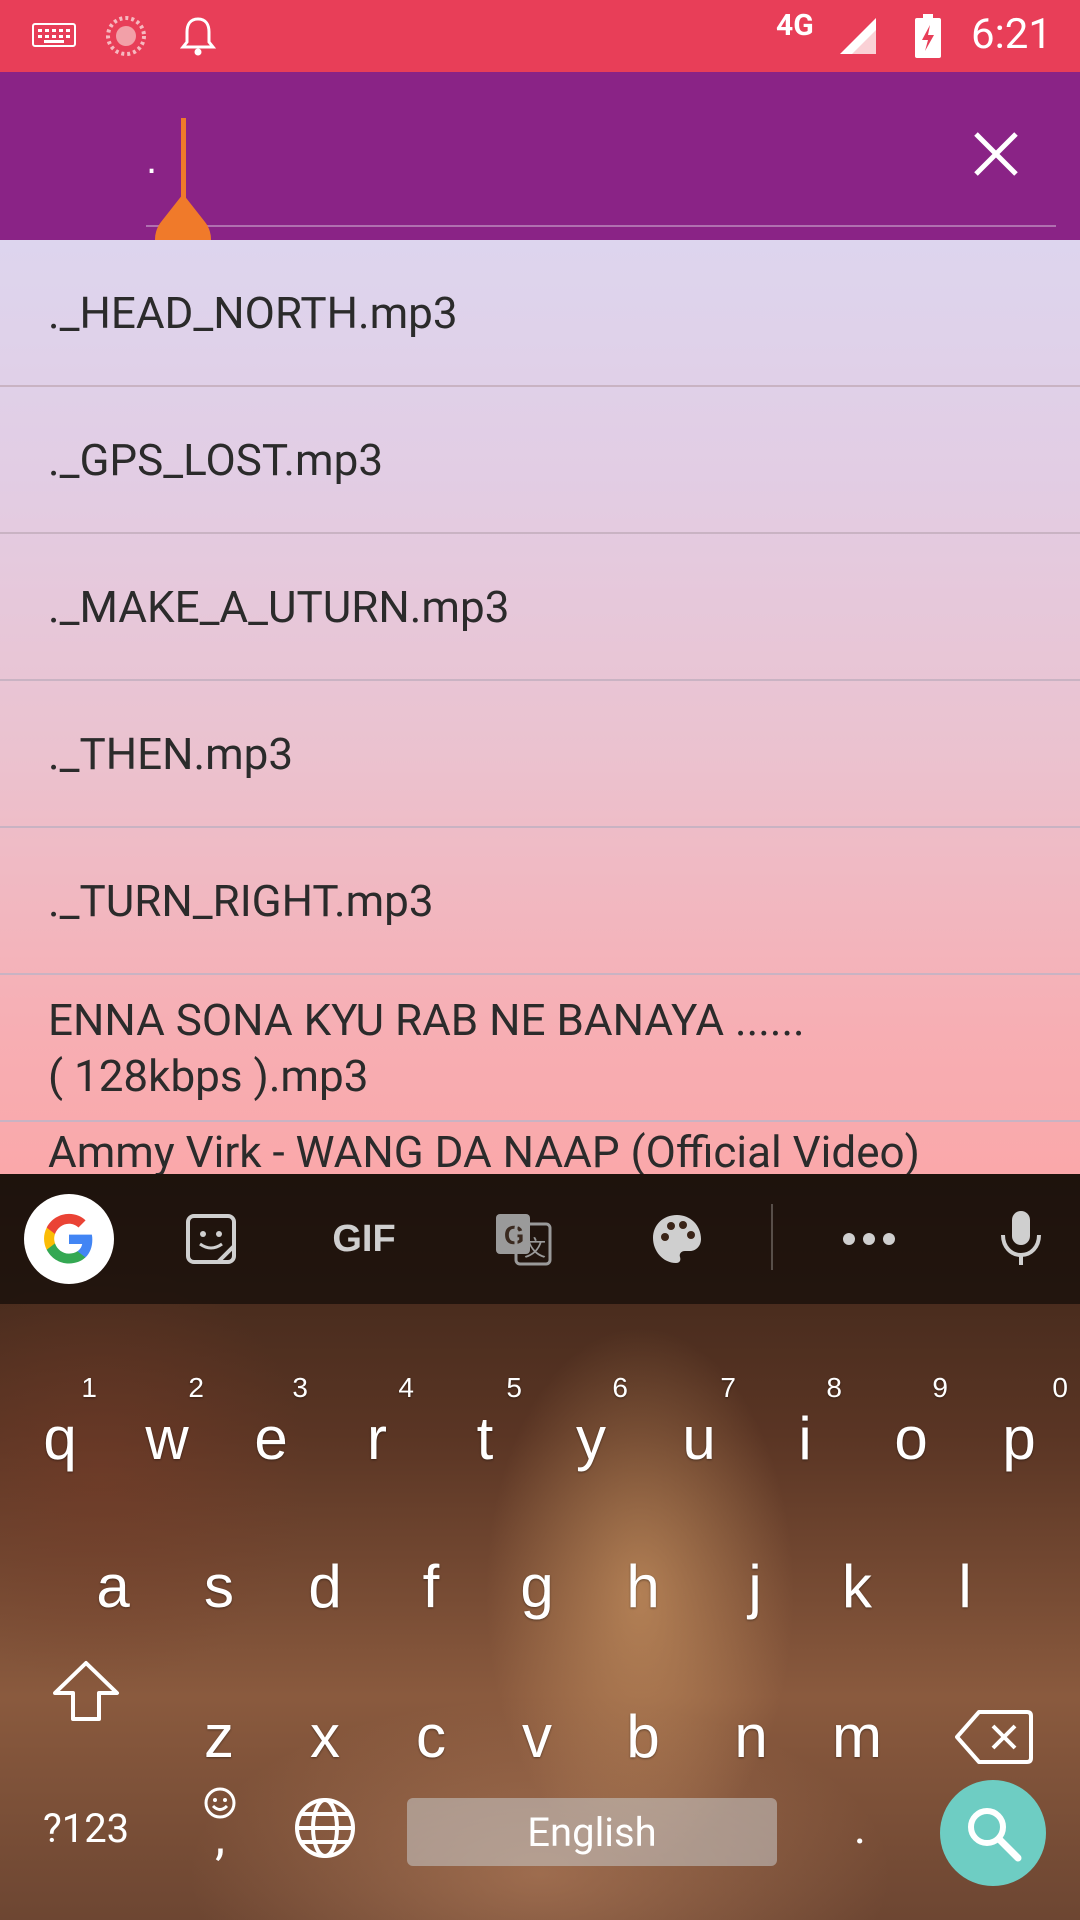 Image resolution: width=1080 pixels, height=1920 pixels. Describe the element at coordinates (596, 160) in the screenshot. I see `search-input` at that location.